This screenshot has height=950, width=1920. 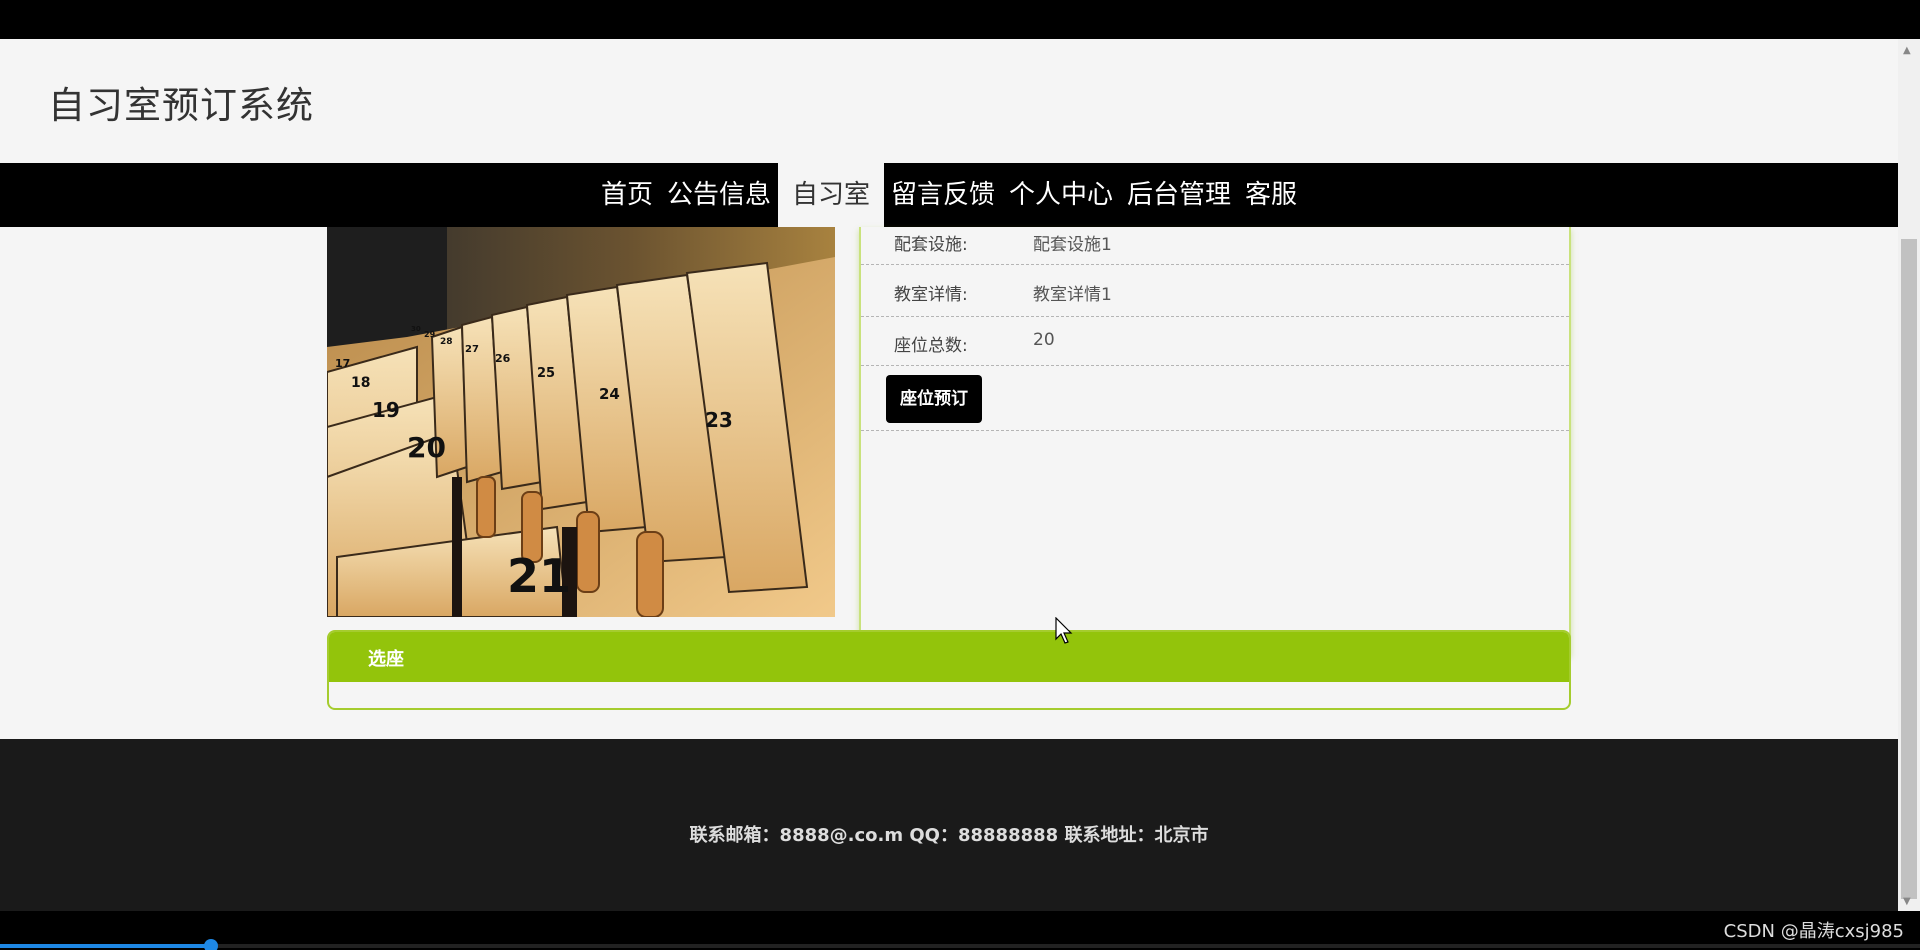 What do you see at coordinates (1044, 340) in the screenshot?
I see `total-seats-value: 20` at bounding box center [1044, 340].